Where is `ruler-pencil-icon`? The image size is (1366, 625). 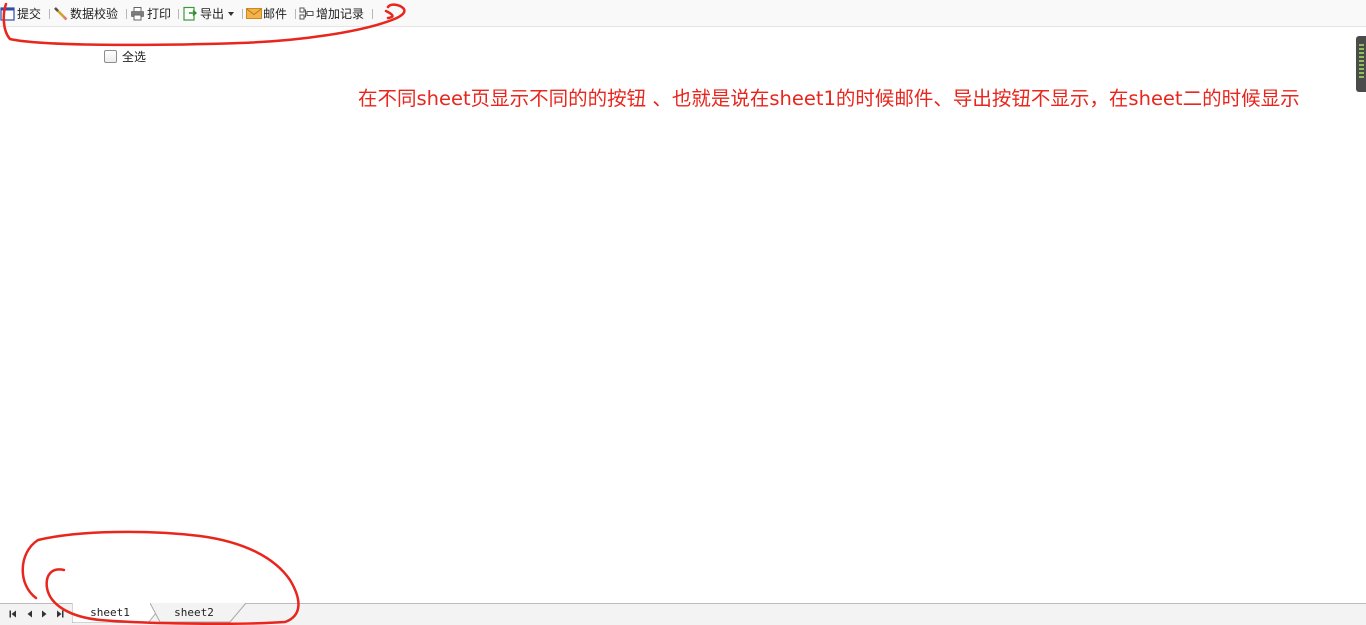
ruler-pencil-icon is located at coordinates (60, 13).